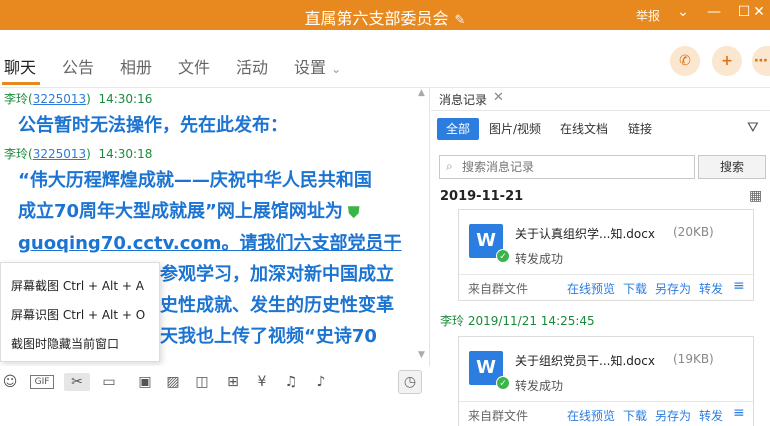 The width and height of the screenshot is (770, 426). Describe the element at coordinates (42, 382) in the screenshot. I see `gif-icon: GIF` at that location.